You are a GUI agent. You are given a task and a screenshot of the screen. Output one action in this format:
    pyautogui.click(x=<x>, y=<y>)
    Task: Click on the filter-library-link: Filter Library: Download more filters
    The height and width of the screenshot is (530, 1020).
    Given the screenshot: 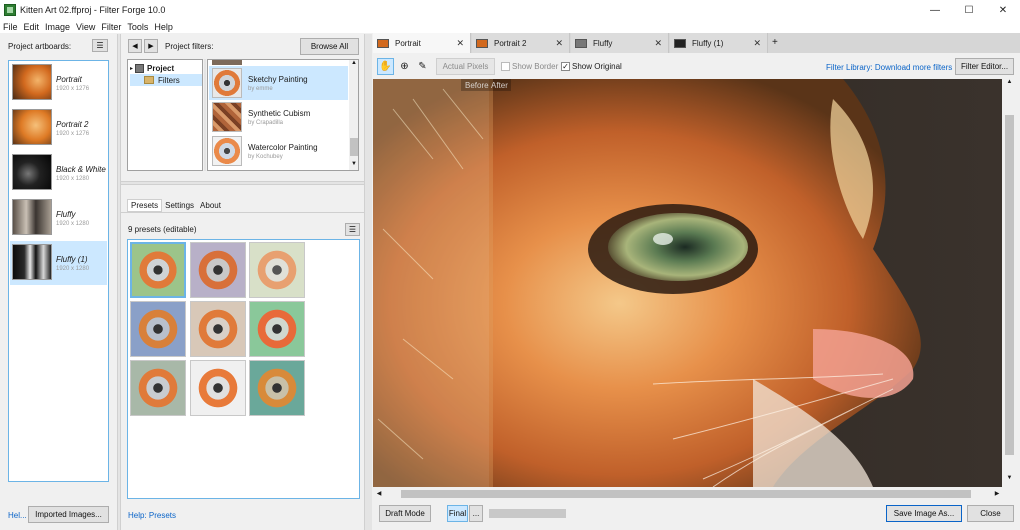 What is the action you would take?
    pyautogui.click(x=889, y=67)
    